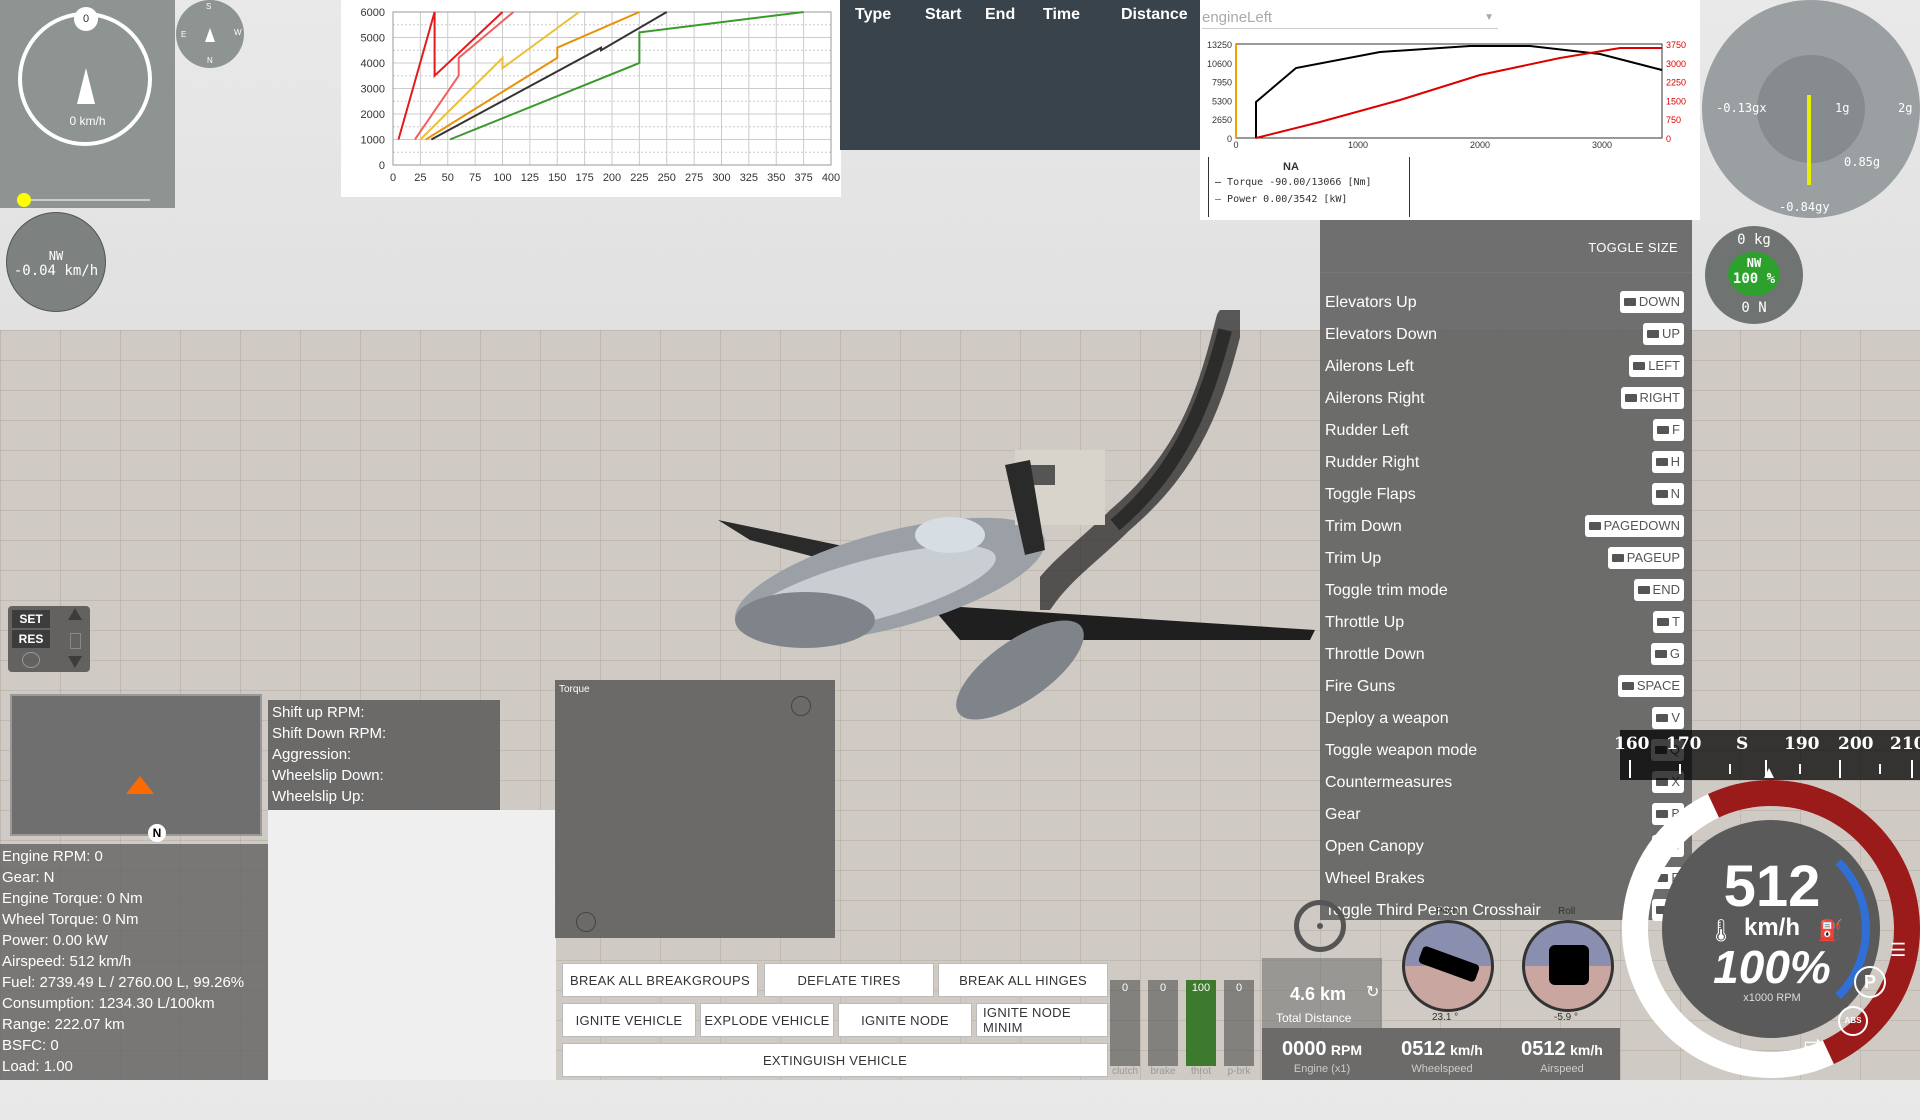 The height and width of the screenshot is (1120, 1920). What do you see at coordinates (1667, 654) in the screenshot?
I see `binding-key: G` at bounding box center [1667, 654].